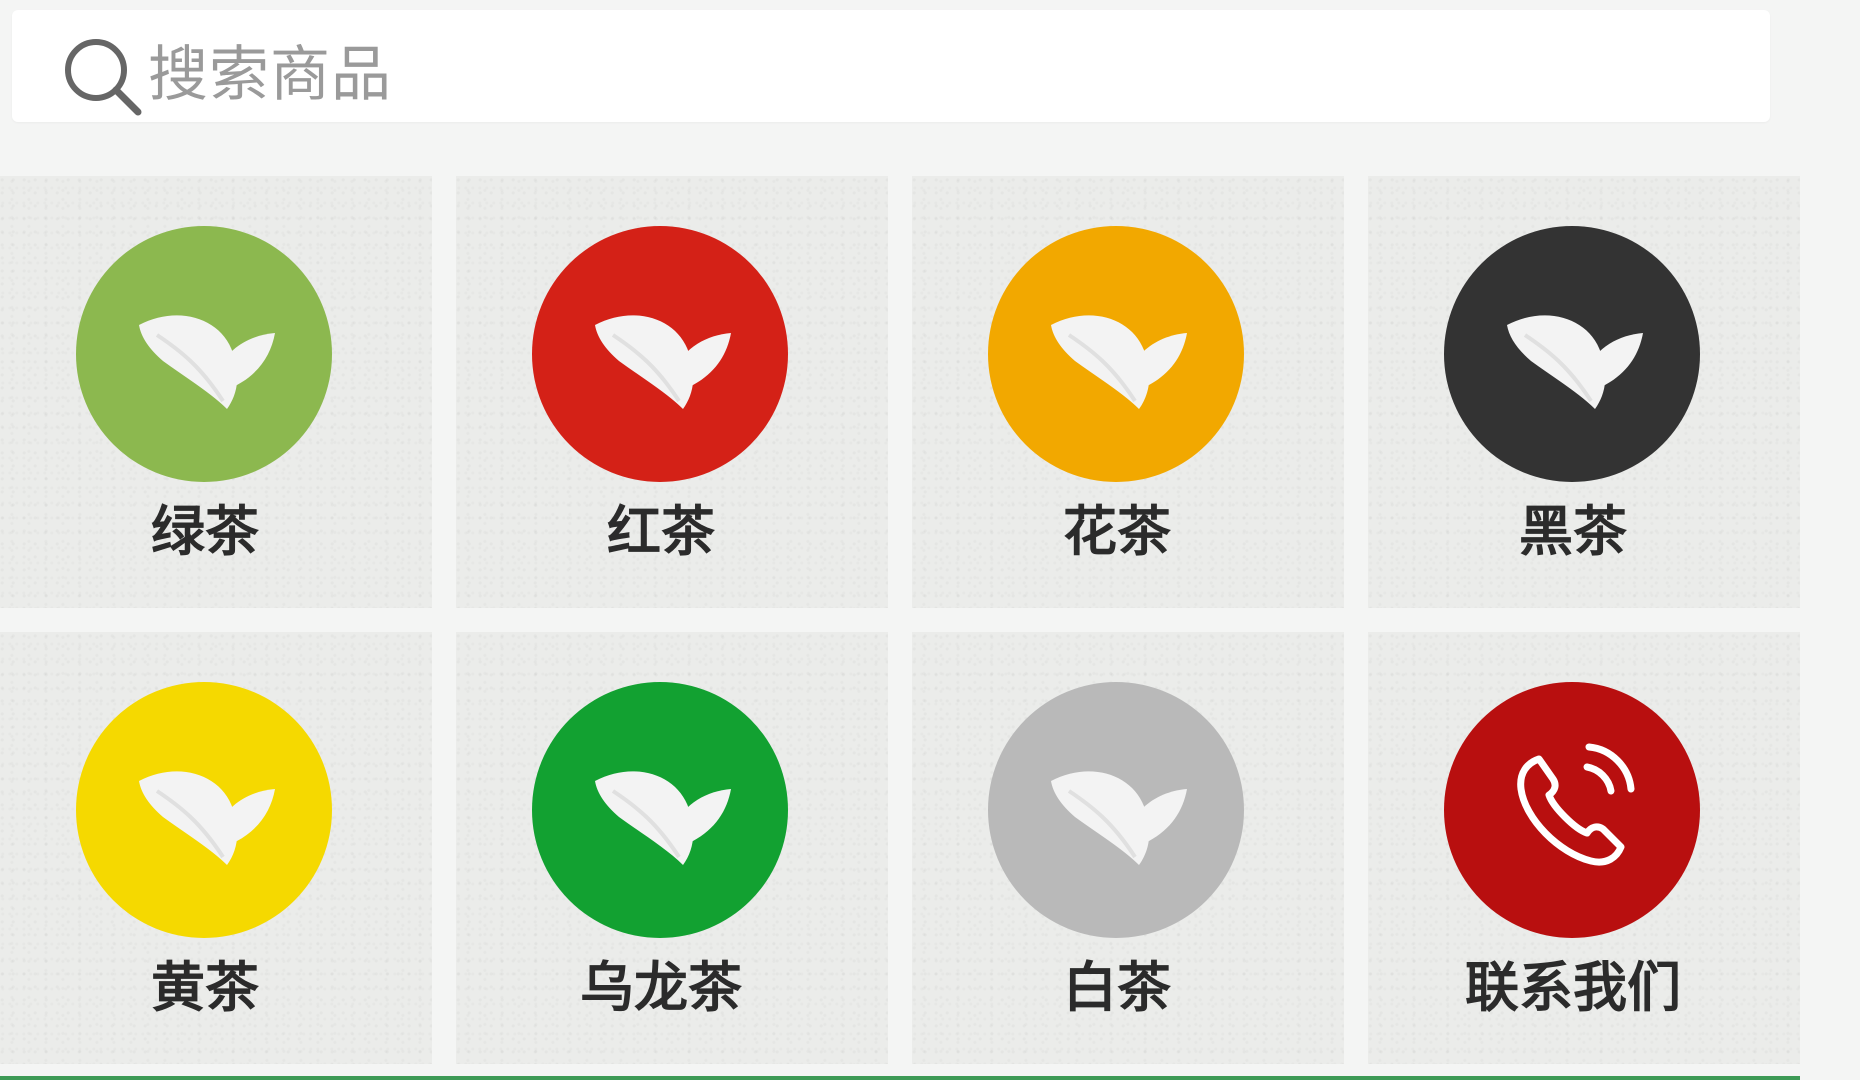 The image size is (1860, 1080). I want to click on category-tile-white-tea: 白茶, so click(1128, 848).